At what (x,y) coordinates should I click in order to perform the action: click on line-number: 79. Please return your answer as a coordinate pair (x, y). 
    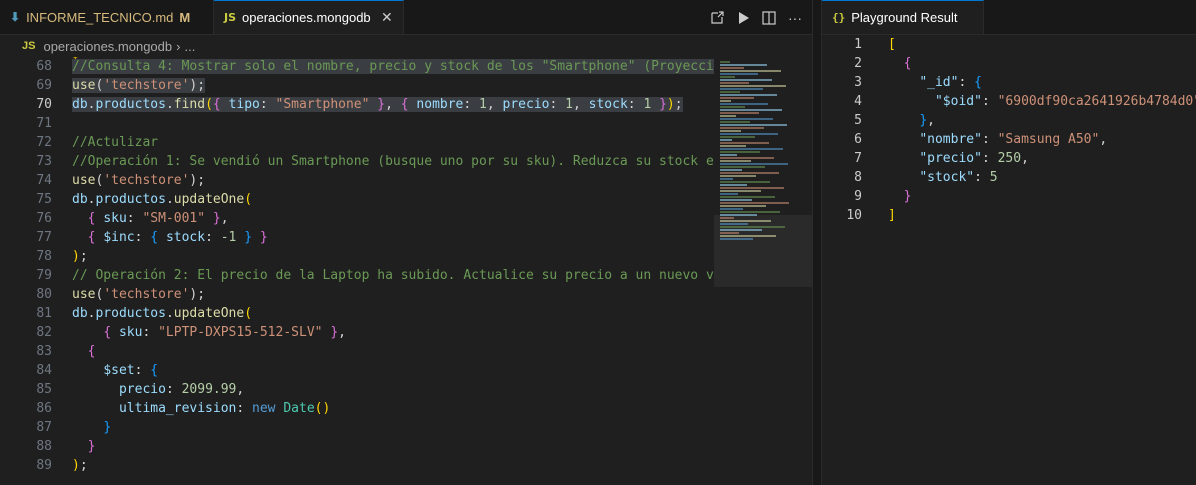
    Looking at the image, I should click on (44, 275).